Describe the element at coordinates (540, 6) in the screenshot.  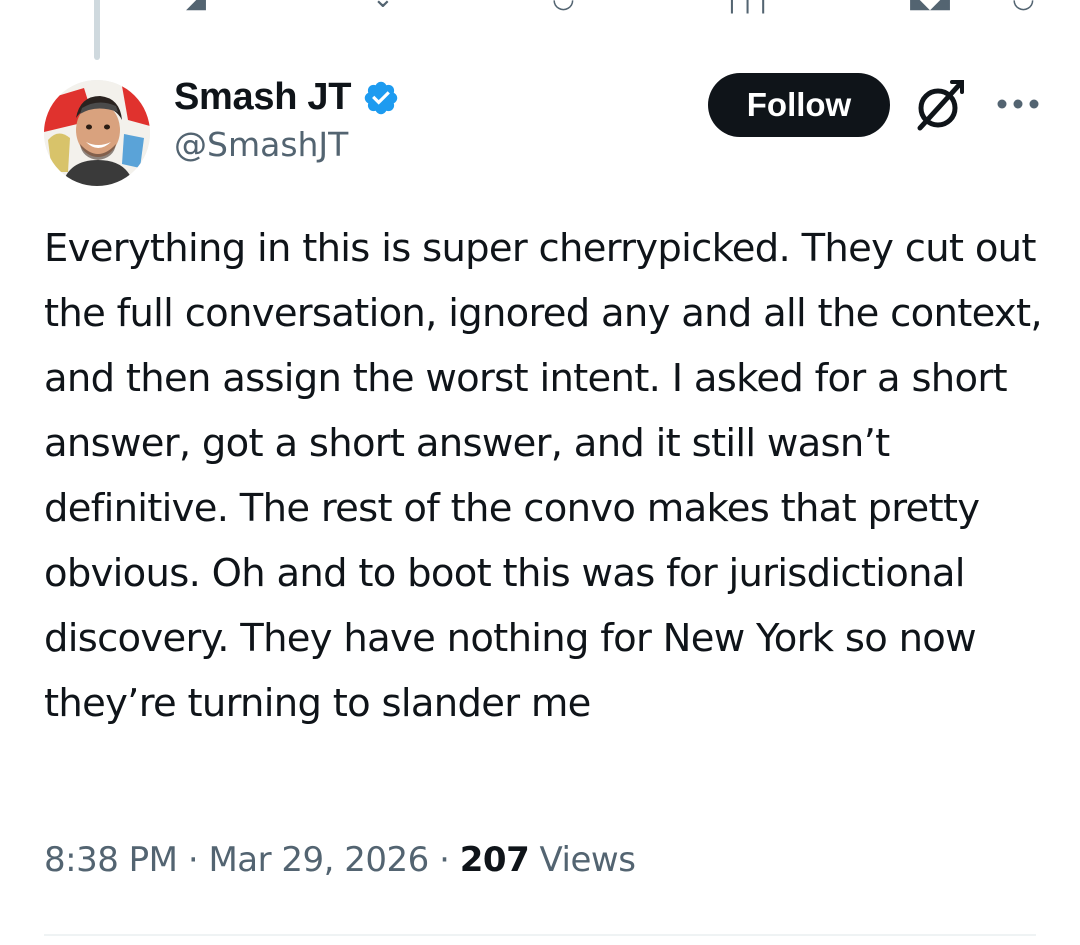
I see `previous-tweet-actions: ◢ ⌄ ◡ ╷╷╷ ◣◢ ◡` at that location.